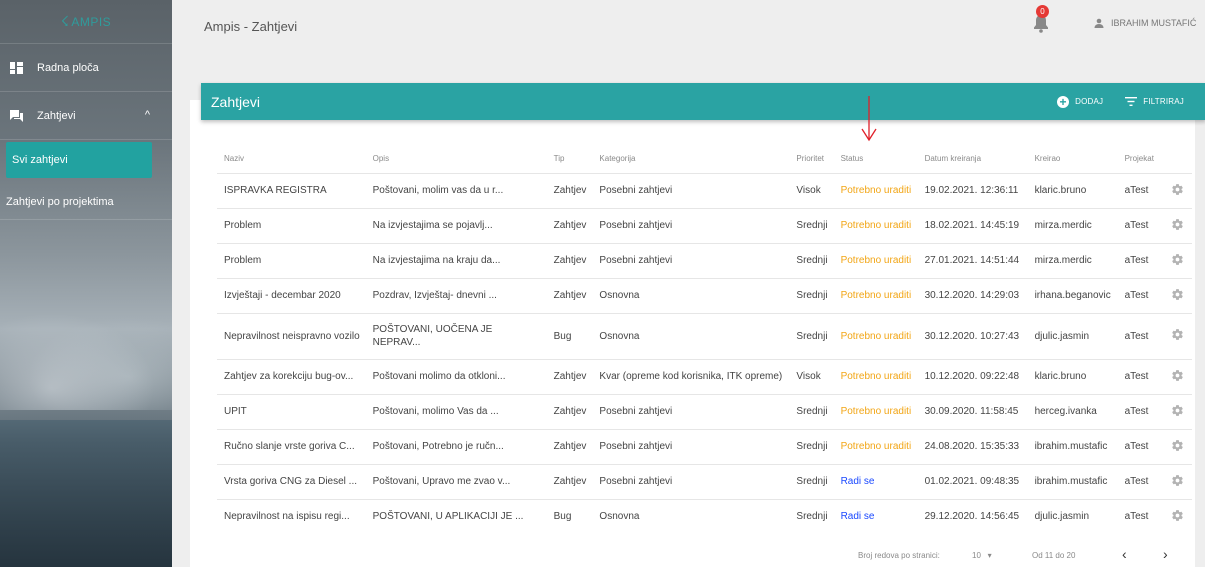  I want to click on filter-button: FILTRIRAJ, so click(1154, 101).